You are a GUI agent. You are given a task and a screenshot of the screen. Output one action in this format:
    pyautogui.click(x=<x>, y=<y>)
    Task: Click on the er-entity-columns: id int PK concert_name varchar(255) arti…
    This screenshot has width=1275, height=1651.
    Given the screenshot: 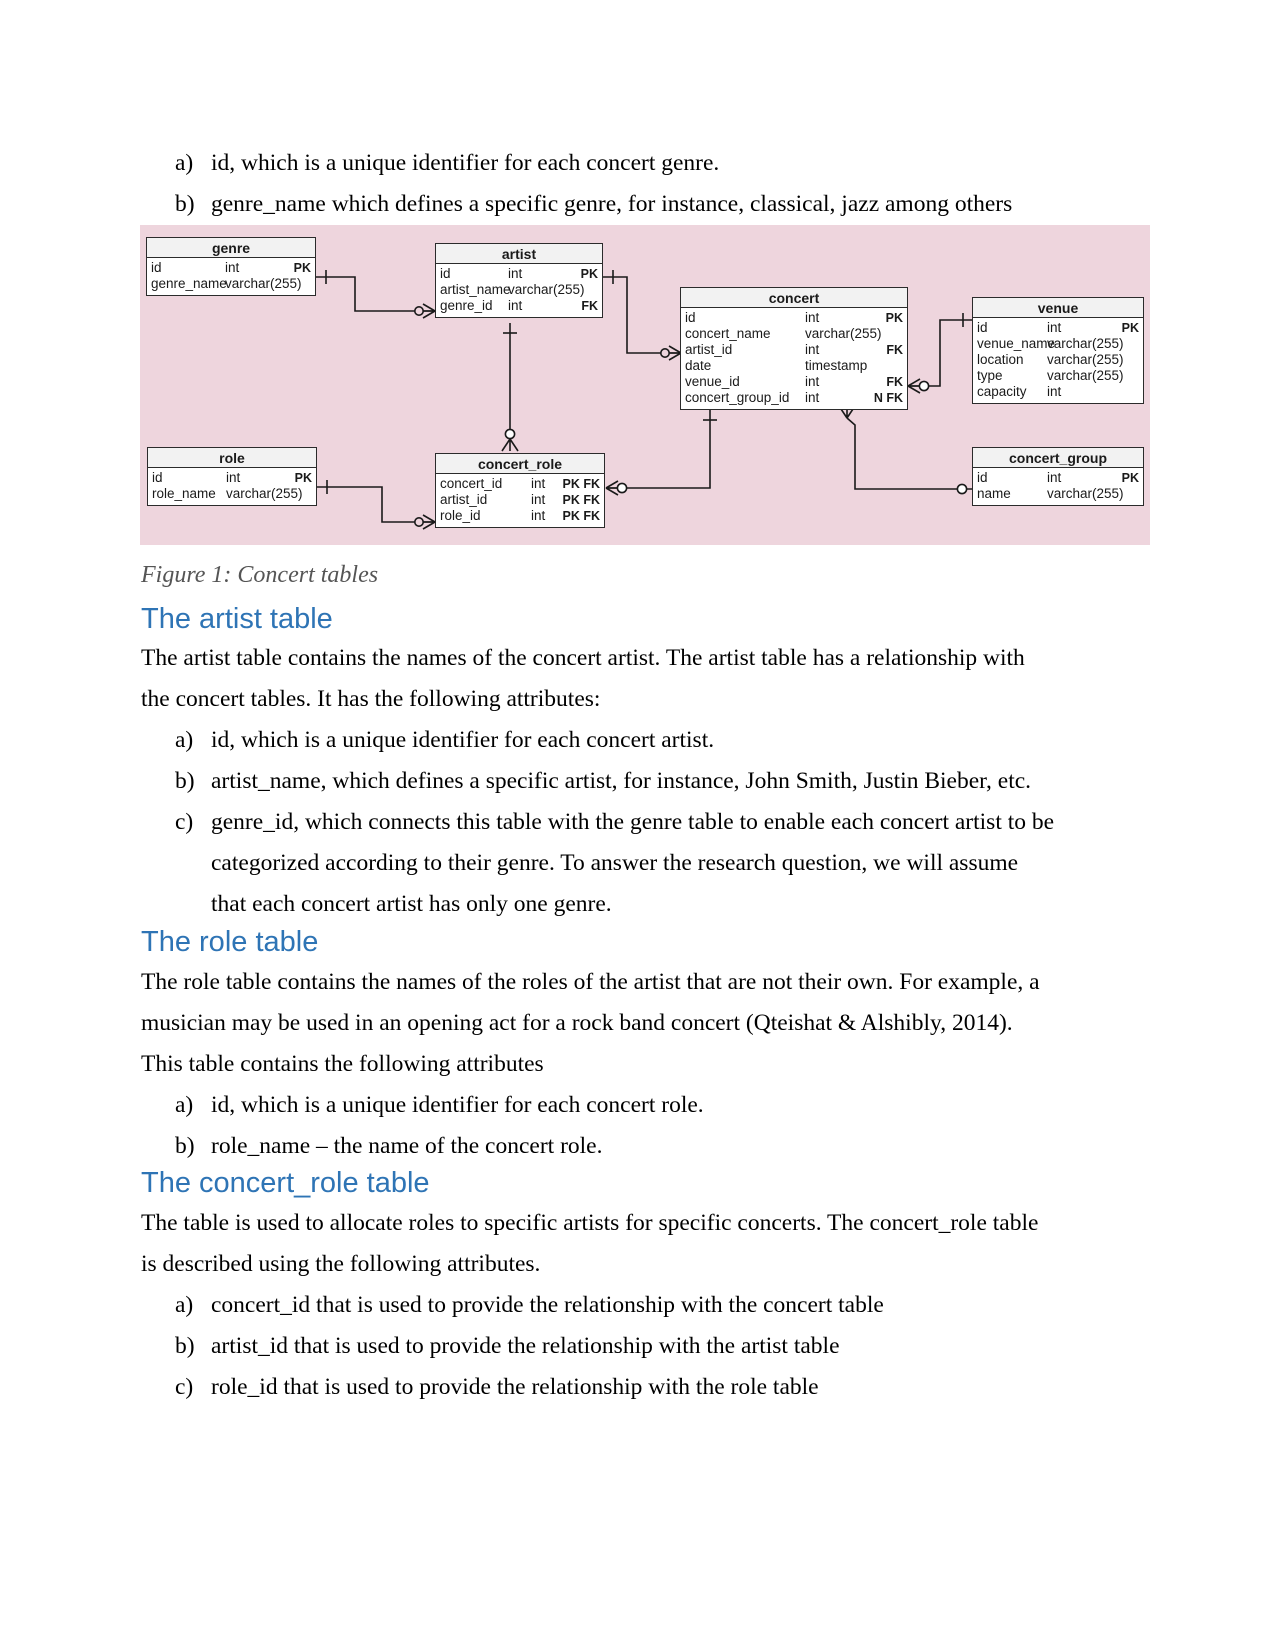 What is the action you would take?
    pyautogui.click(x=794, y=358)
    